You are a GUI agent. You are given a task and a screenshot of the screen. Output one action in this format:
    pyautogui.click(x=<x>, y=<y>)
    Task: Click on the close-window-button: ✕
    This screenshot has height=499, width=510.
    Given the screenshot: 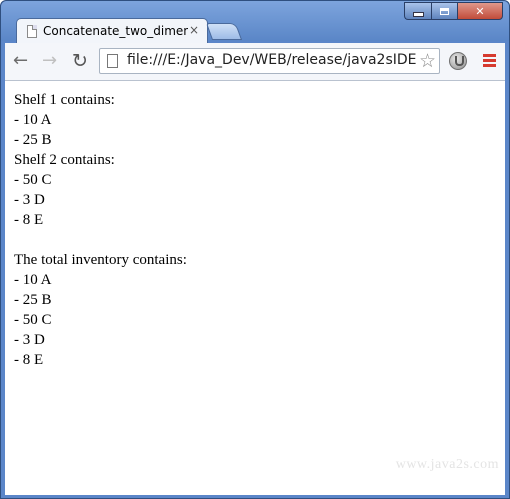 What is the action you would take?
    pyautogui.click(x=480, y=11)
    